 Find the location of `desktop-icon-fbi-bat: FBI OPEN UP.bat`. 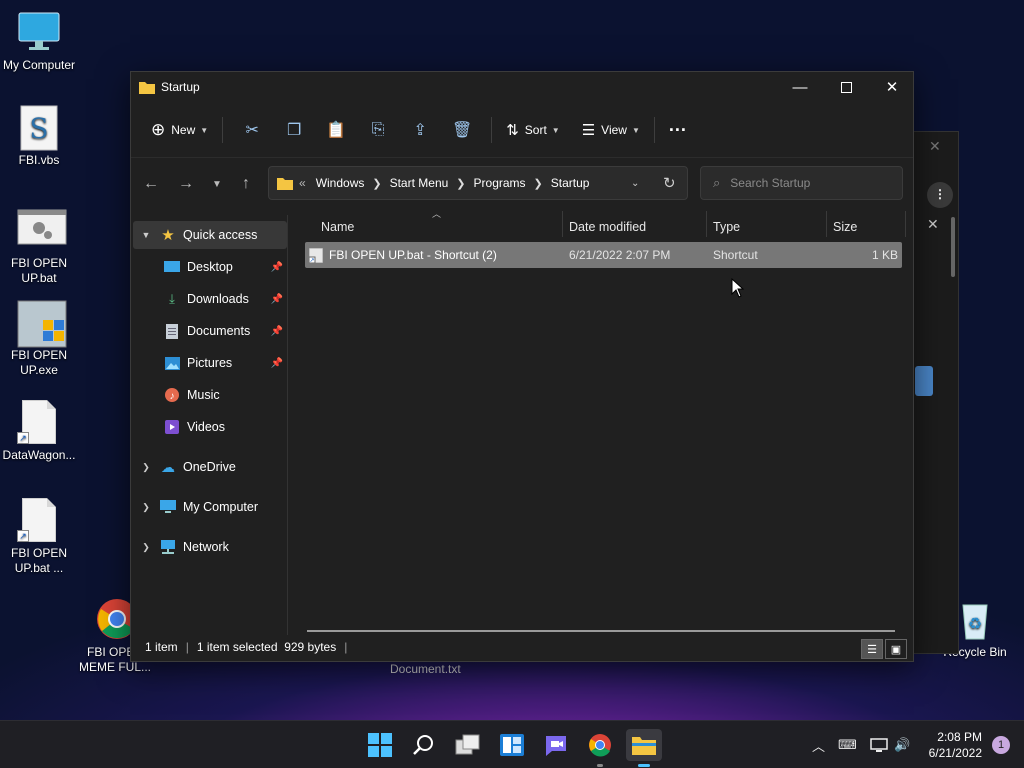

desktop-icon-fbi-bat: FBI OPEN UP.bat is located at coordinates (39, 247).